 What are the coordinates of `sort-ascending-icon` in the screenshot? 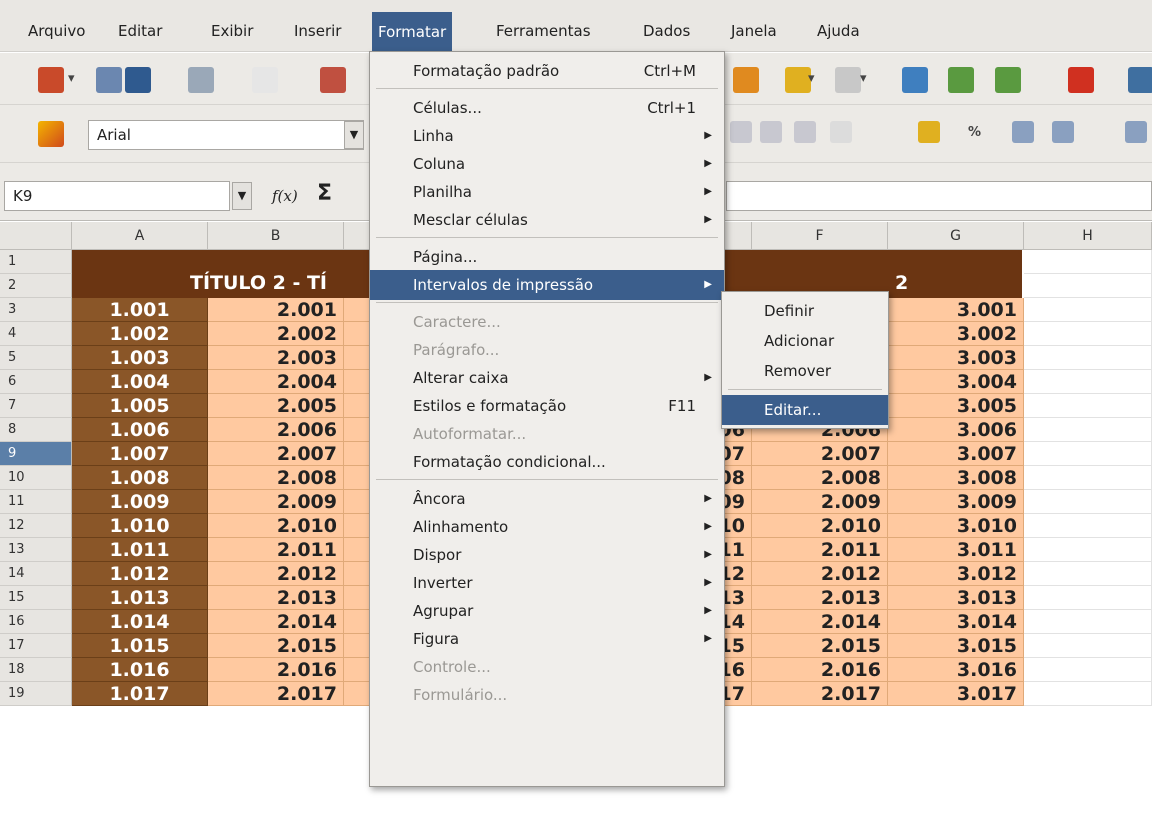 It's located at (961, 80).